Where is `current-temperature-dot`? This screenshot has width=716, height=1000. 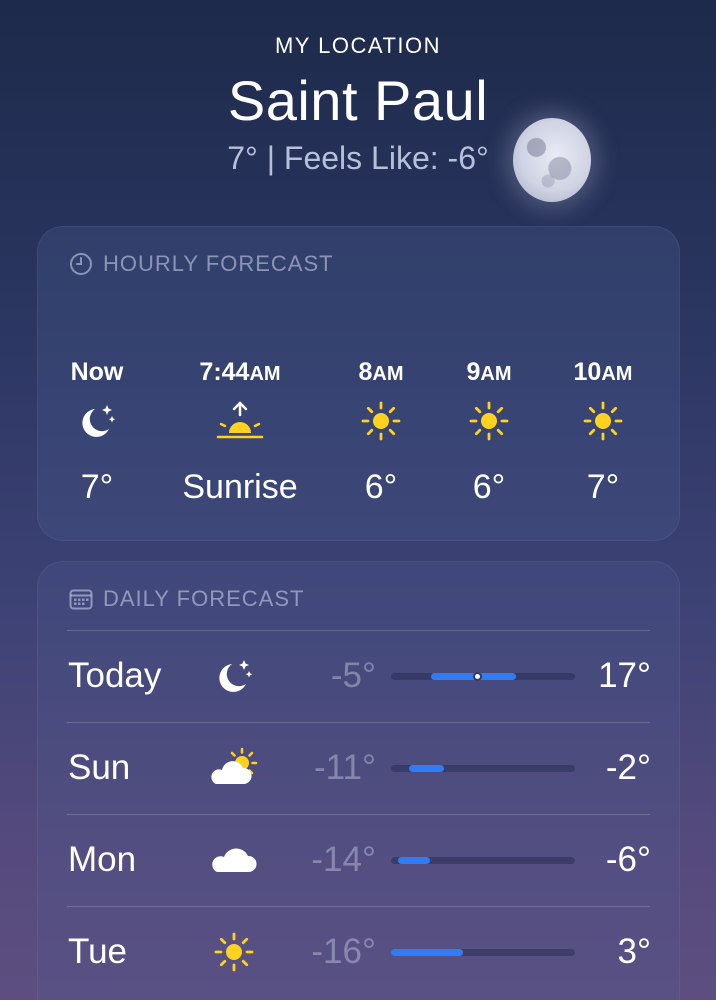
current-temperature-dot is located at coordinates (477, 676).